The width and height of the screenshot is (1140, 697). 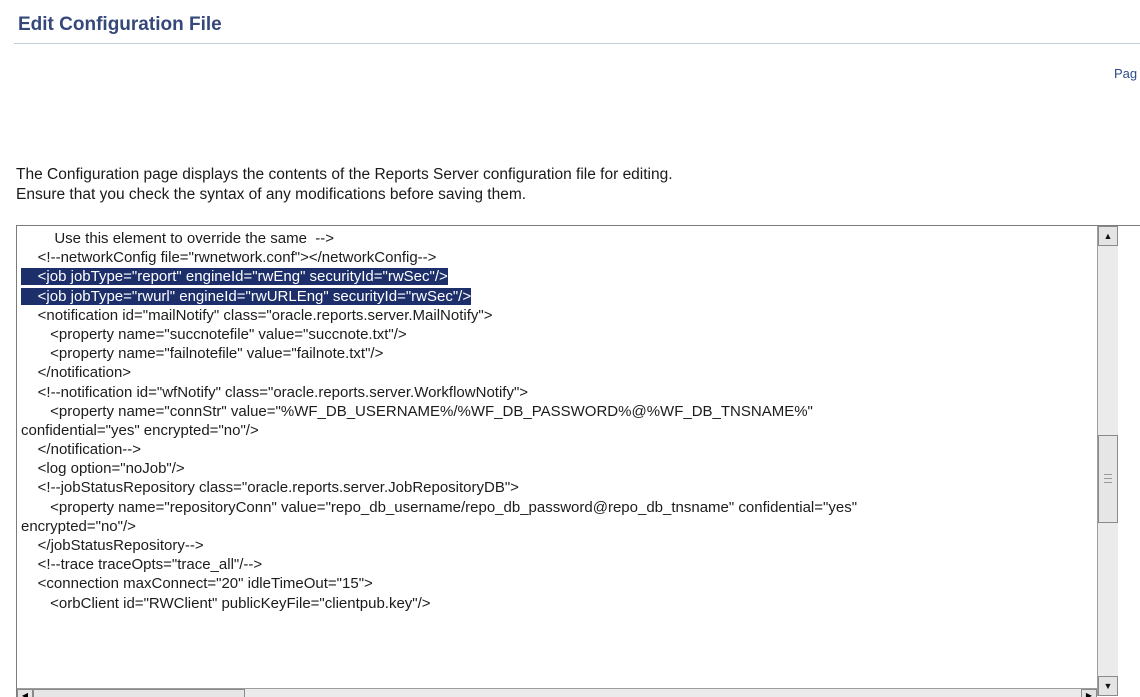 What do you see at coordinates (561, 372) in the screenshot?
I see `code-line: </notification>` at bounding box center [561, 372].